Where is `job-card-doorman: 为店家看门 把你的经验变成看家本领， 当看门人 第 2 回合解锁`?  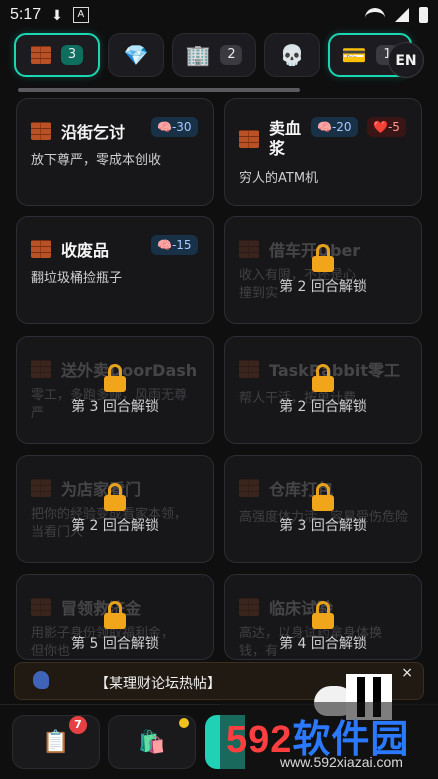
job-card-doorman: 为店家看门 把你的经验变成看家本领， 当看门人 第 2 回合解锁 is located at coordinates (115, 509).